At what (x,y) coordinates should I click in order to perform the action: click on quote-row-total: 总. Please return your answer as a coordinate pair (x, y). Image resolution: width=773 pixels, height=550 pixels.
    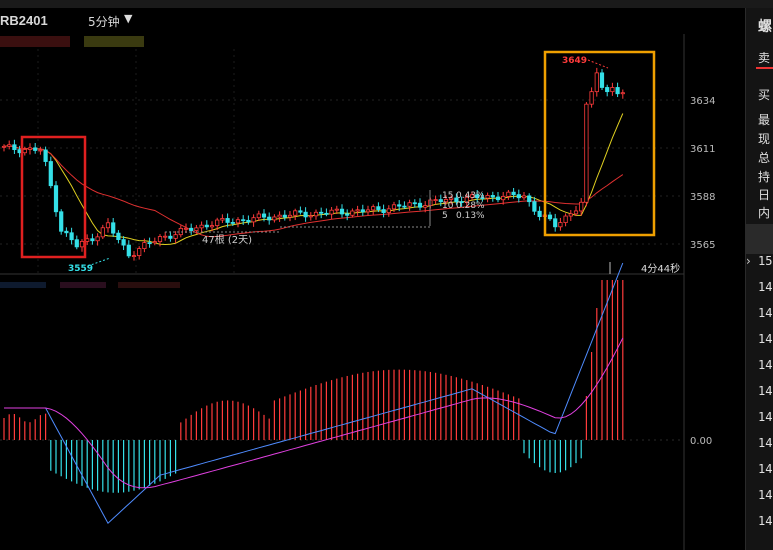
    Looking at the image, I should click on (764, 158).